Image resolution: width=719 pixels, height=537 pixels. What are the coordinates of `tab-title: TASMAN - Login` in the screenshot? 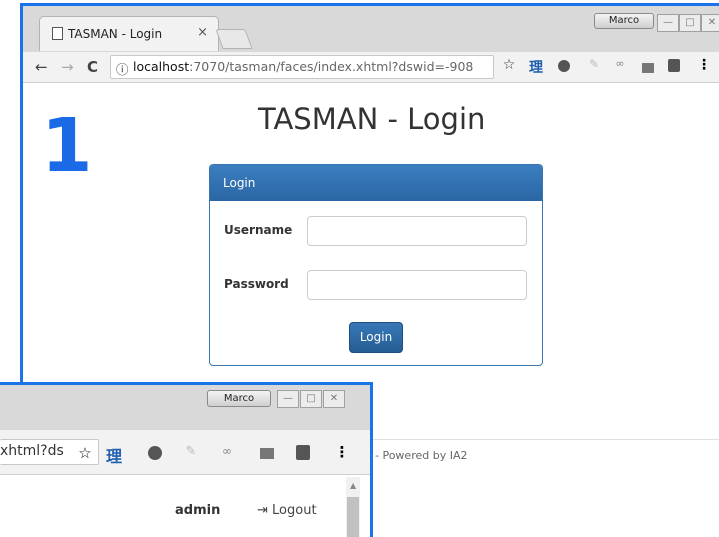 It's located at (115, 34).